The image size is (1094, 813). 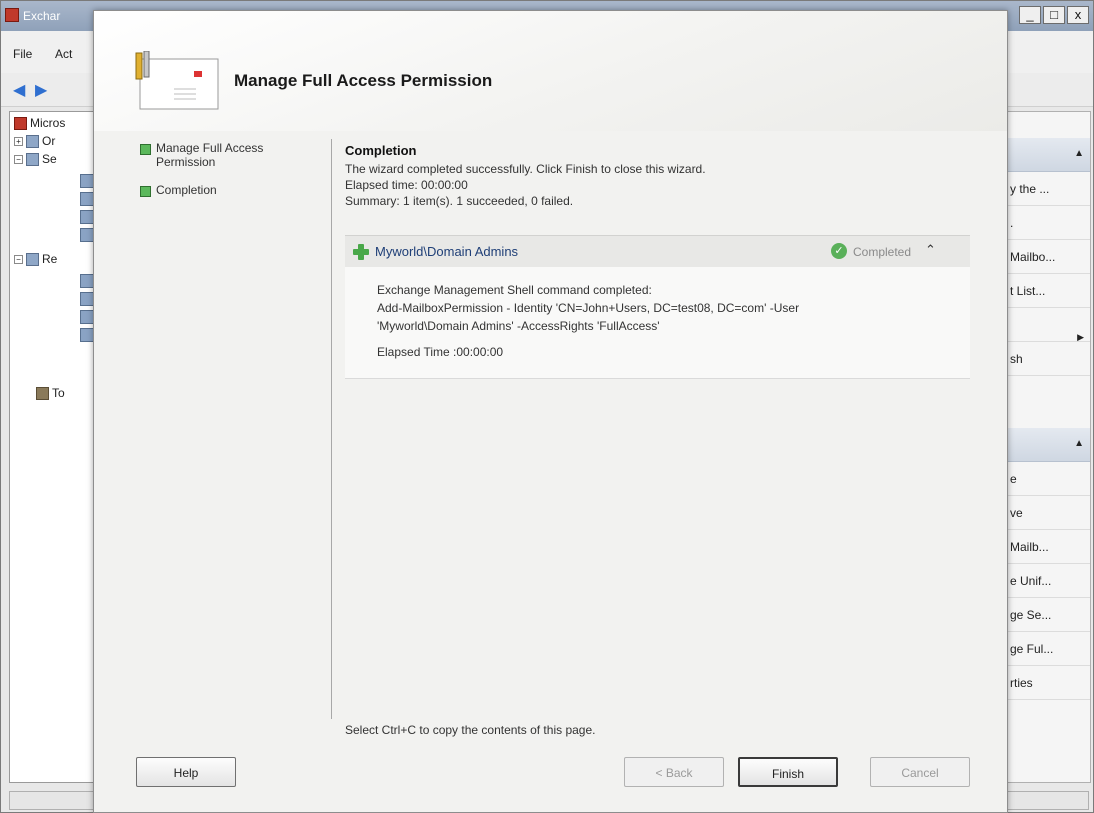 I want to click on tree-item-root: Micros, so click(x=39, y=123).